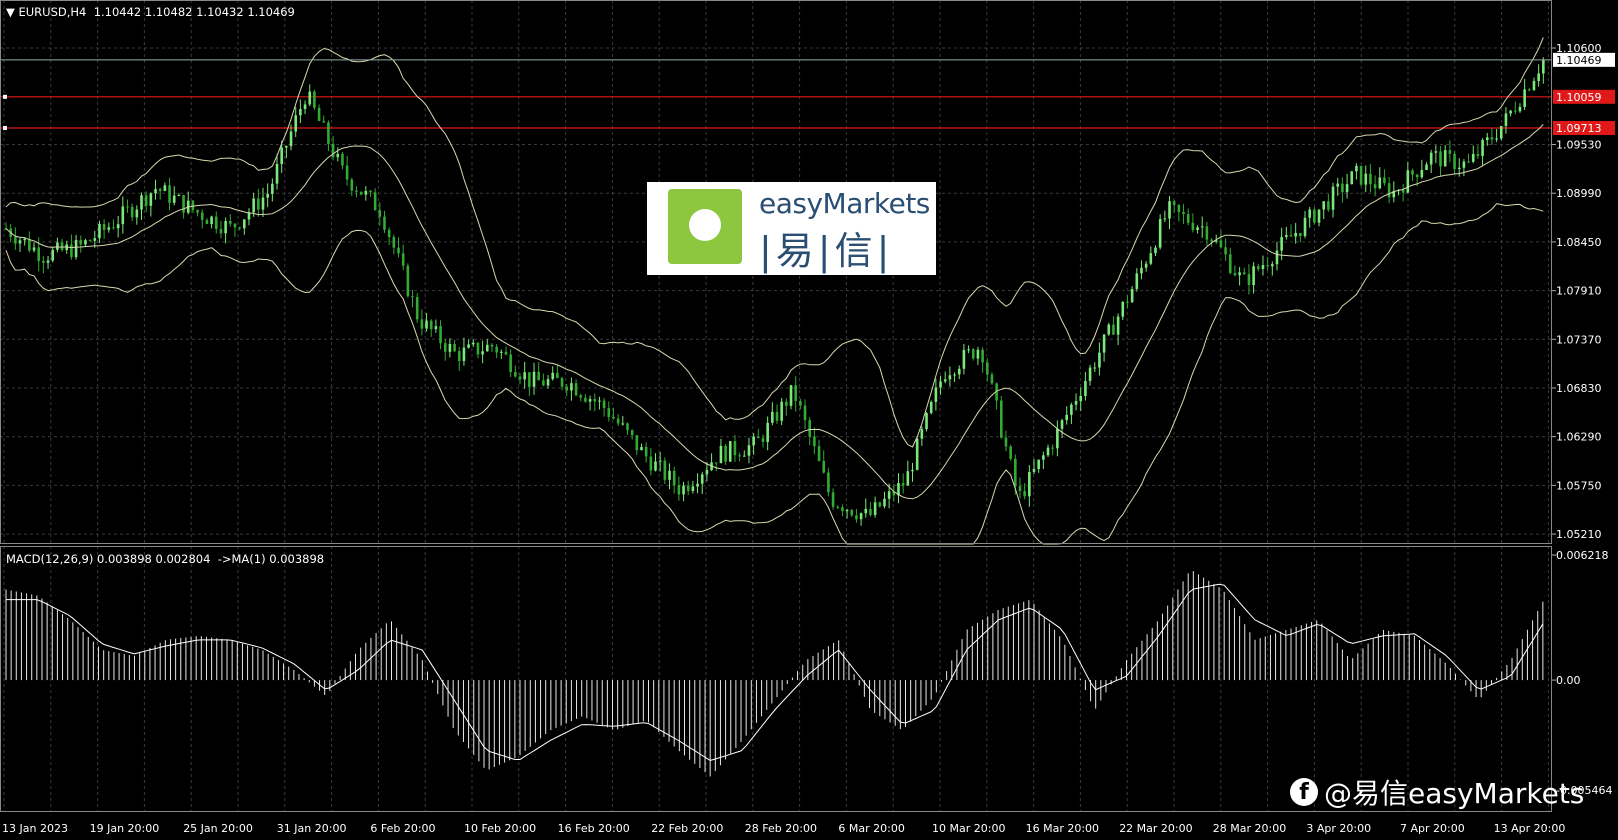 The width and height of the screenshot is (1618, 840). Describe the element at coordinates (844, 203) in the screenshot. I see `logo-brand-en: easyMarkets` at that location.